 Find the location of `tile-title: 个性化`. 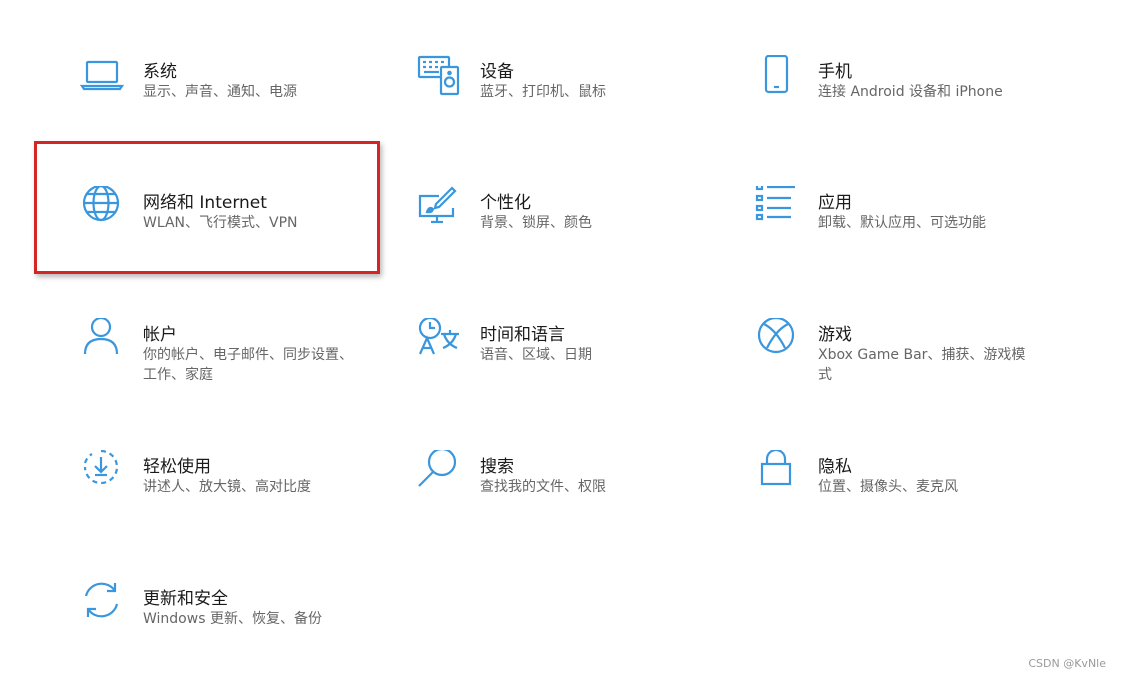

tile-title: 个性化 is located at coordinates (505, 203).